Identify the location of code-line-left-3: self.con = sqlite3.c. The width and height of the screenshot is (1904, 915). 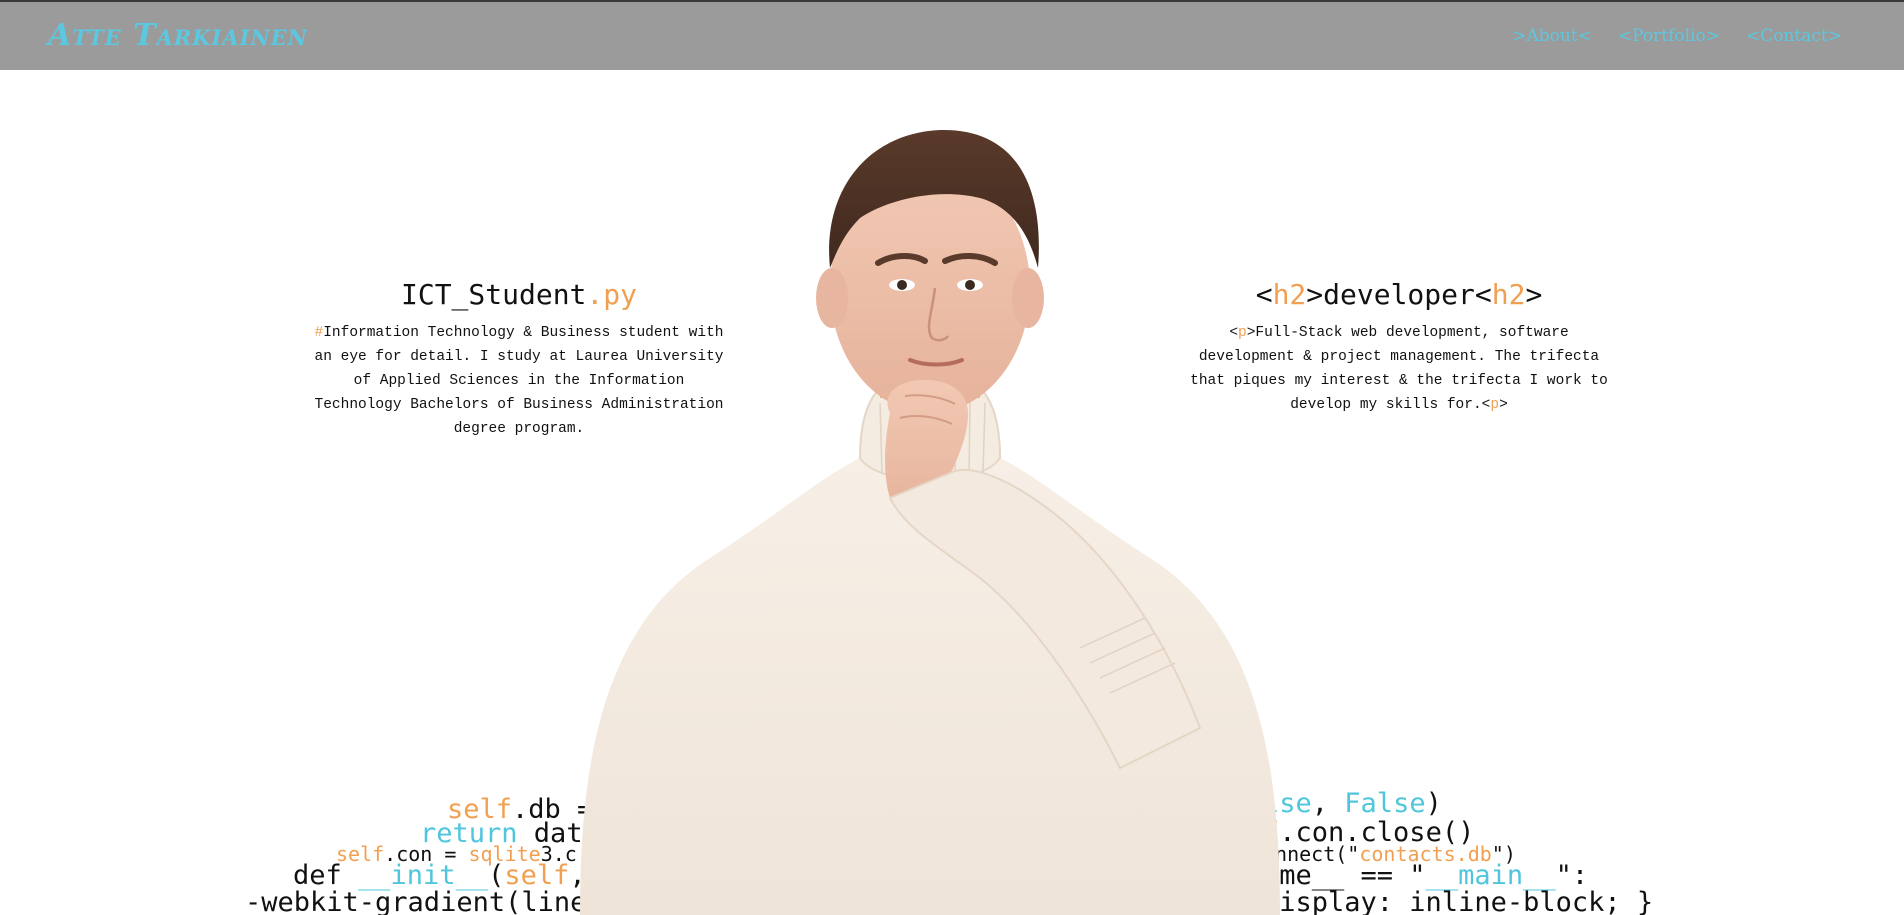
(456, 854).